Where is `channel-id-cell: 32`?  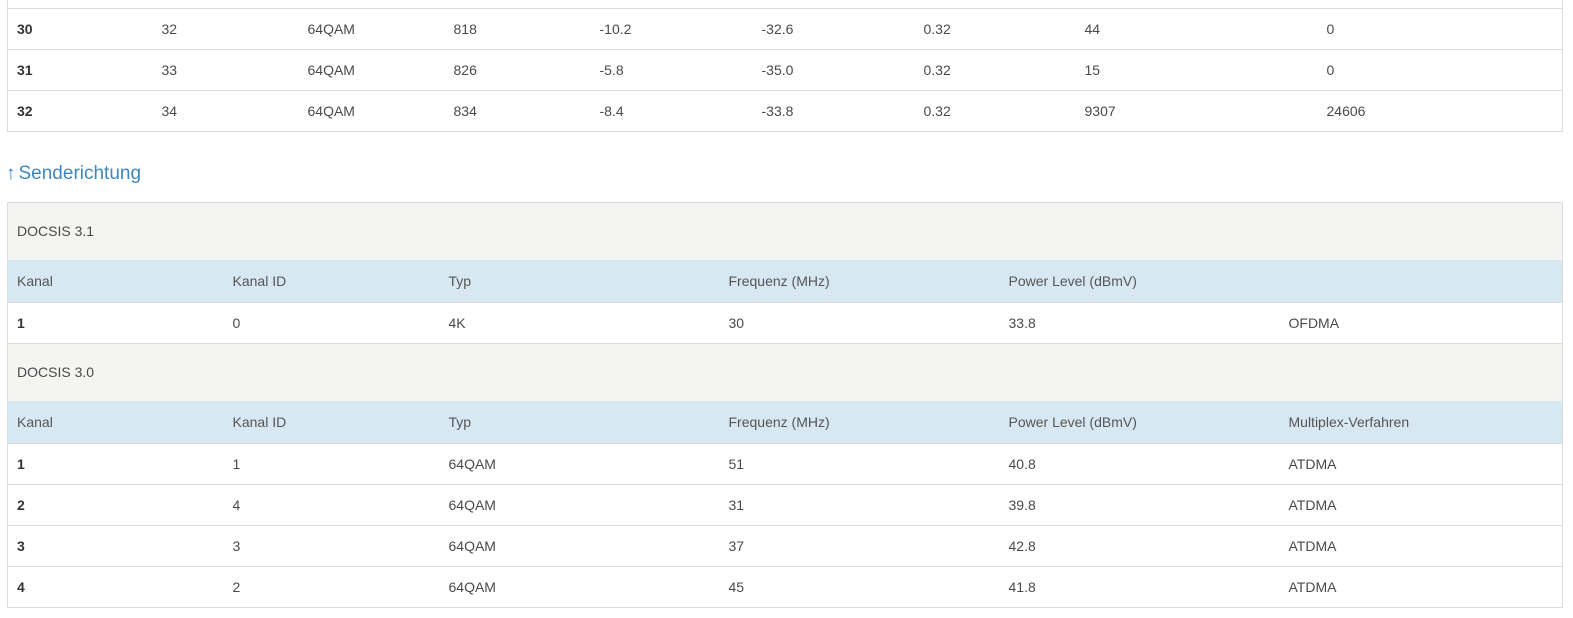 channel-id-cell: 32 is located at coordinates (225, 28).